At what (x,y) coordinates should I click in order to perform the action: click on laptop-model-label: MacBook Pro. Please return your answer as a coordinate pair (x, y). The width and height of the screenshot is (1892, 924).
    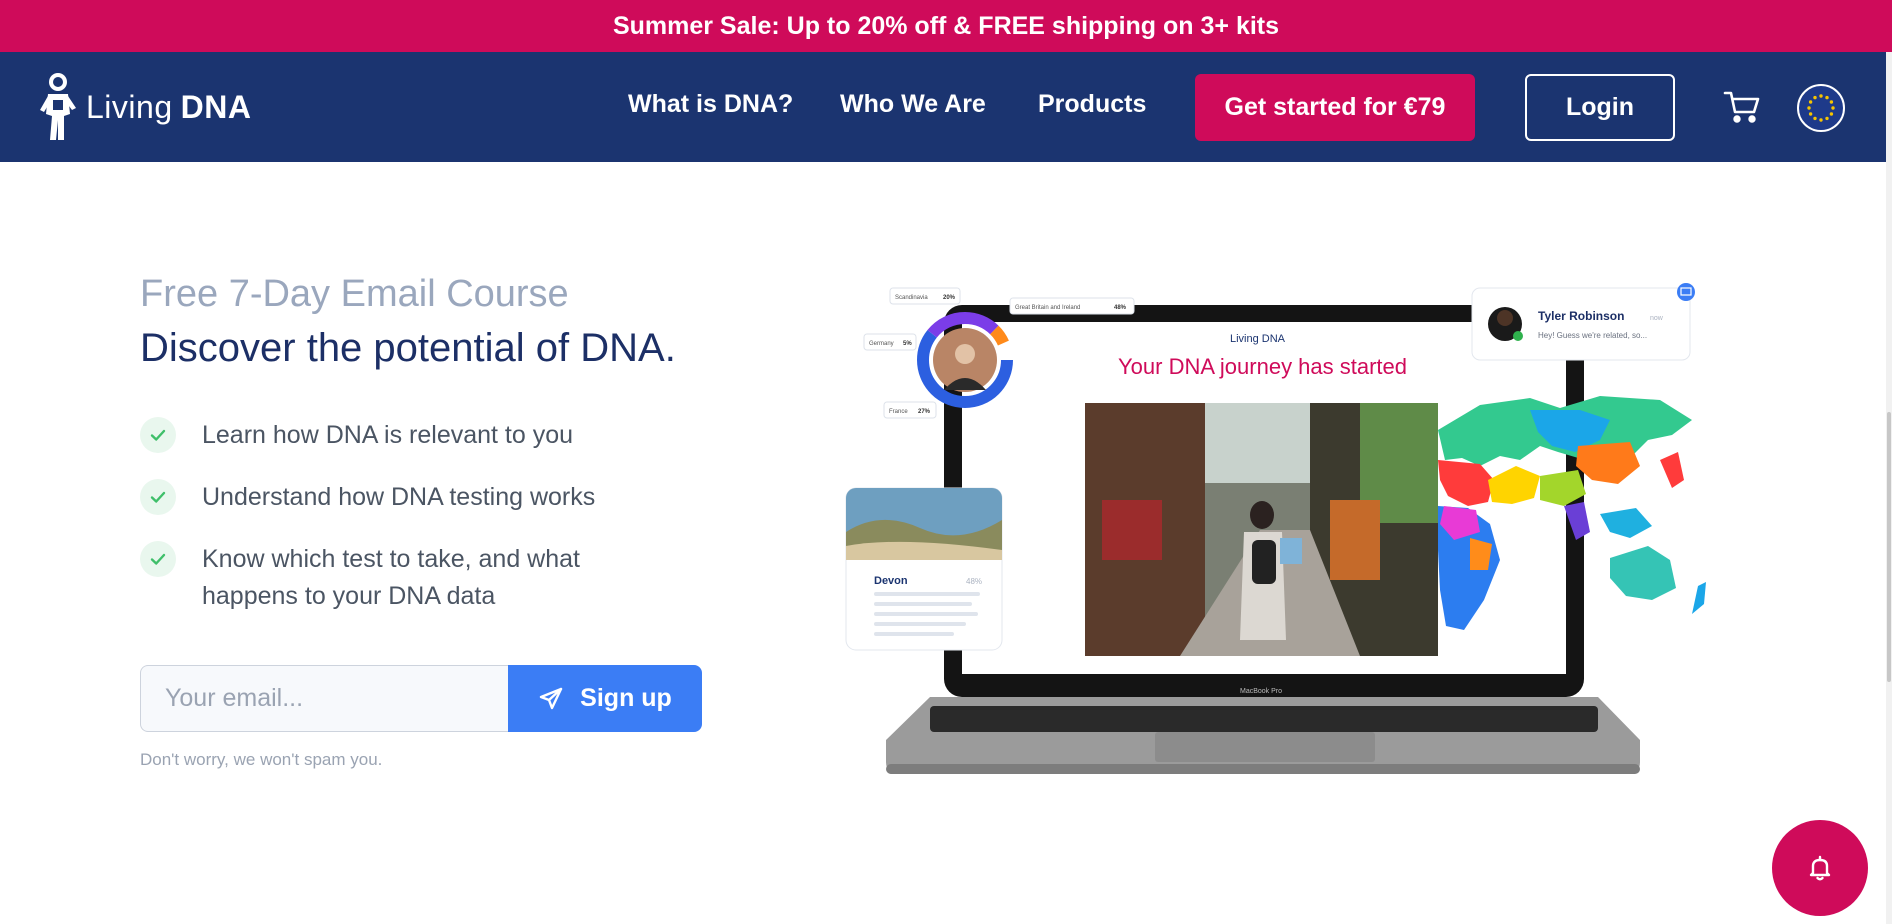
    Looking at the image, I should click on (1261, 691).